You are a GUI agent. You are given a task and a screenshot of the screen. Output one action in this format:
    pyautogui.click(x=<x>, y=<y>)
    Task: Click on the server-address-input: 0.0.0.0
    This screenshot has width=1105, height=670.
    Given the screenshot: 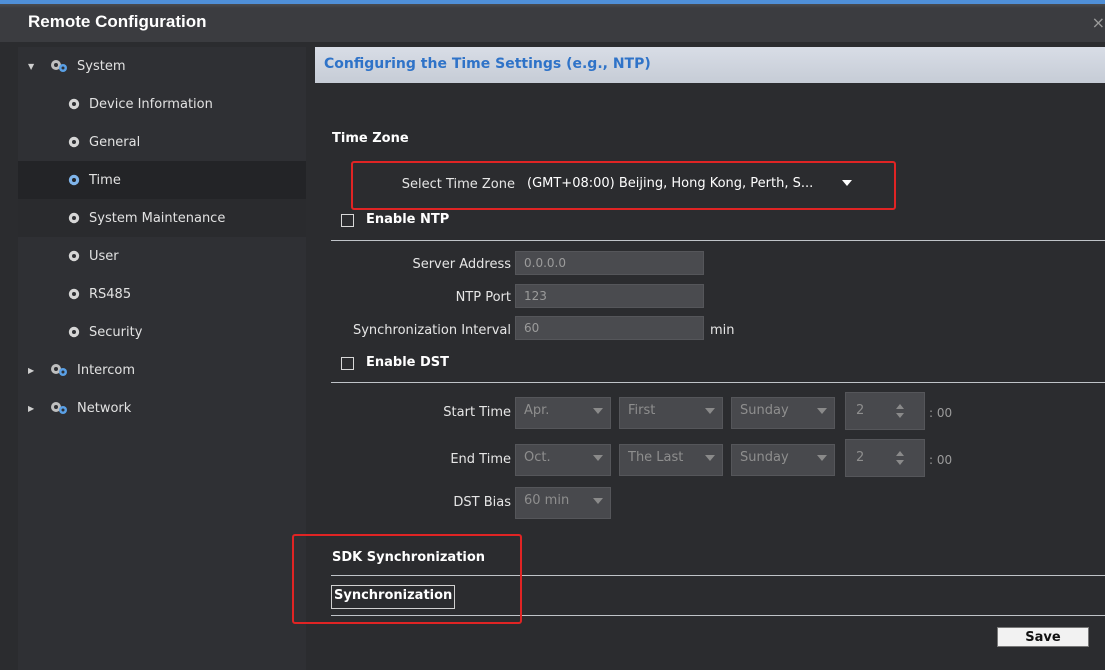 What is the action you would take?
    pyautogui.click(x=609, y=263)
    